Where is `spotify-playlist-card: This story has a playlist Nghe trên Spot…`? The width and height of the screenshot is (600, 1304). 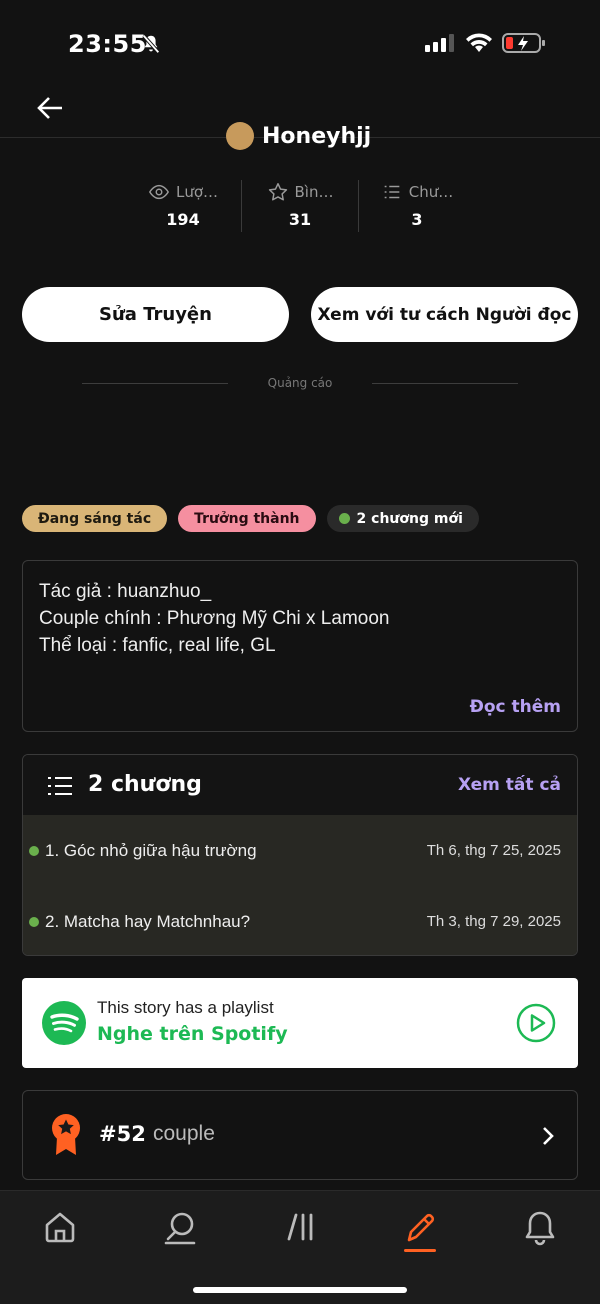 spotify-playlist-card: This story has a playlist Nghe trên Spot… is located at coordinates (300, 1023).